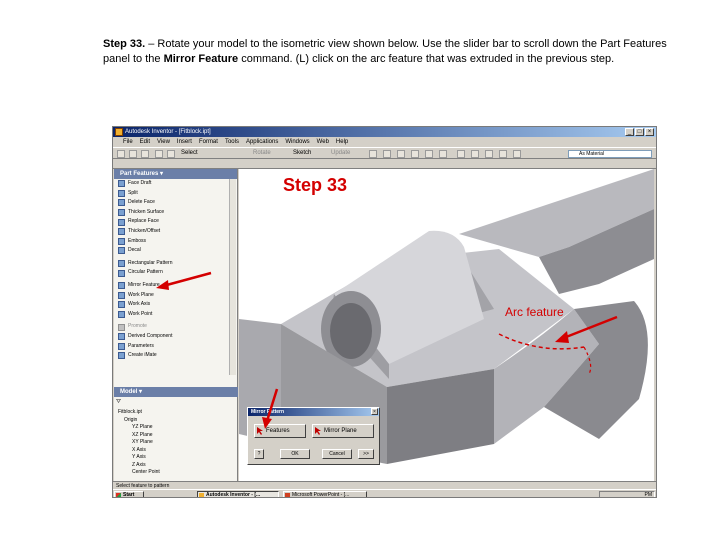  Describe the element at coordinates (140, 313) in the screenshot. I see `feature-label: Work Point` at that location.